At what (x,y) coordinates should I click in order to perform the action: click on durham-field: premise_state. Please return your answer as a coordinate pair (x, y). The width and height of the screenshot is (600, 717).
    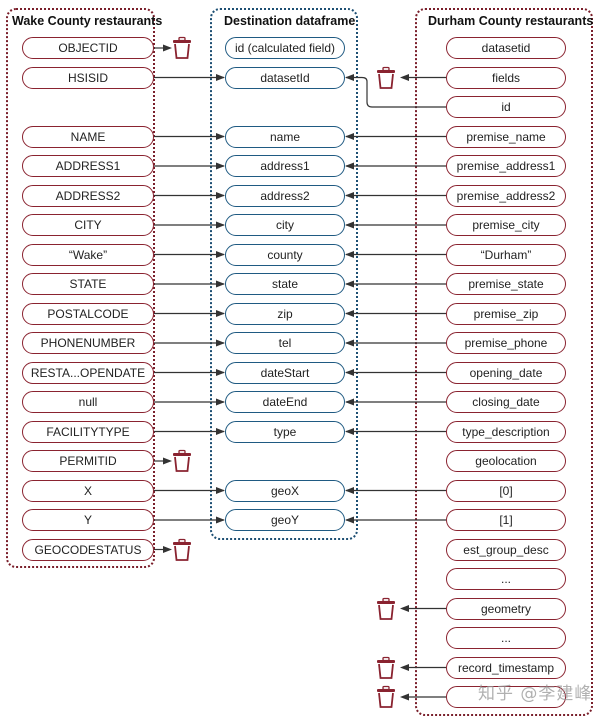
    Looking at the image, I should click on (506, 284).